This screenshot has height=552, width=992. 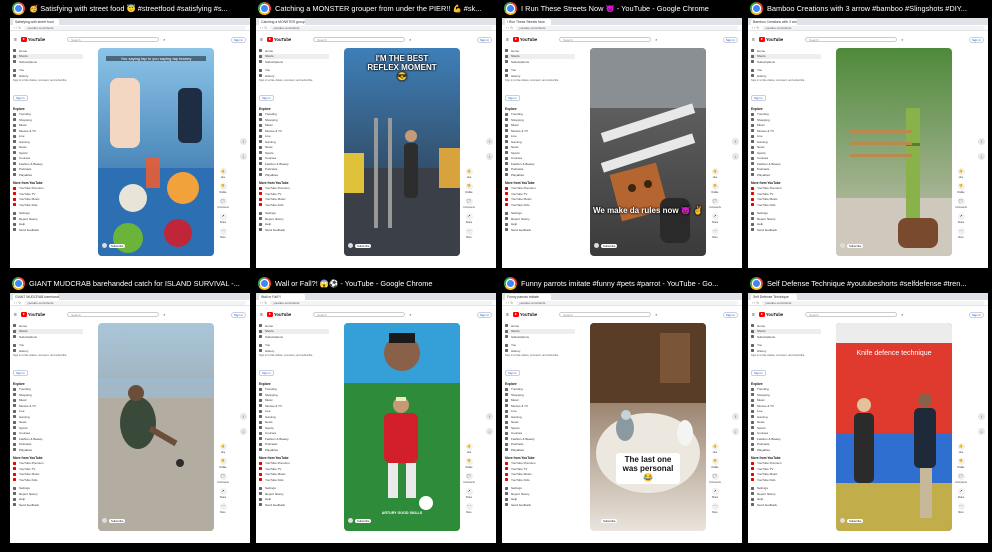 I want to click on browser-tab: I Run These Streets Now, so click(x=528, y=22).